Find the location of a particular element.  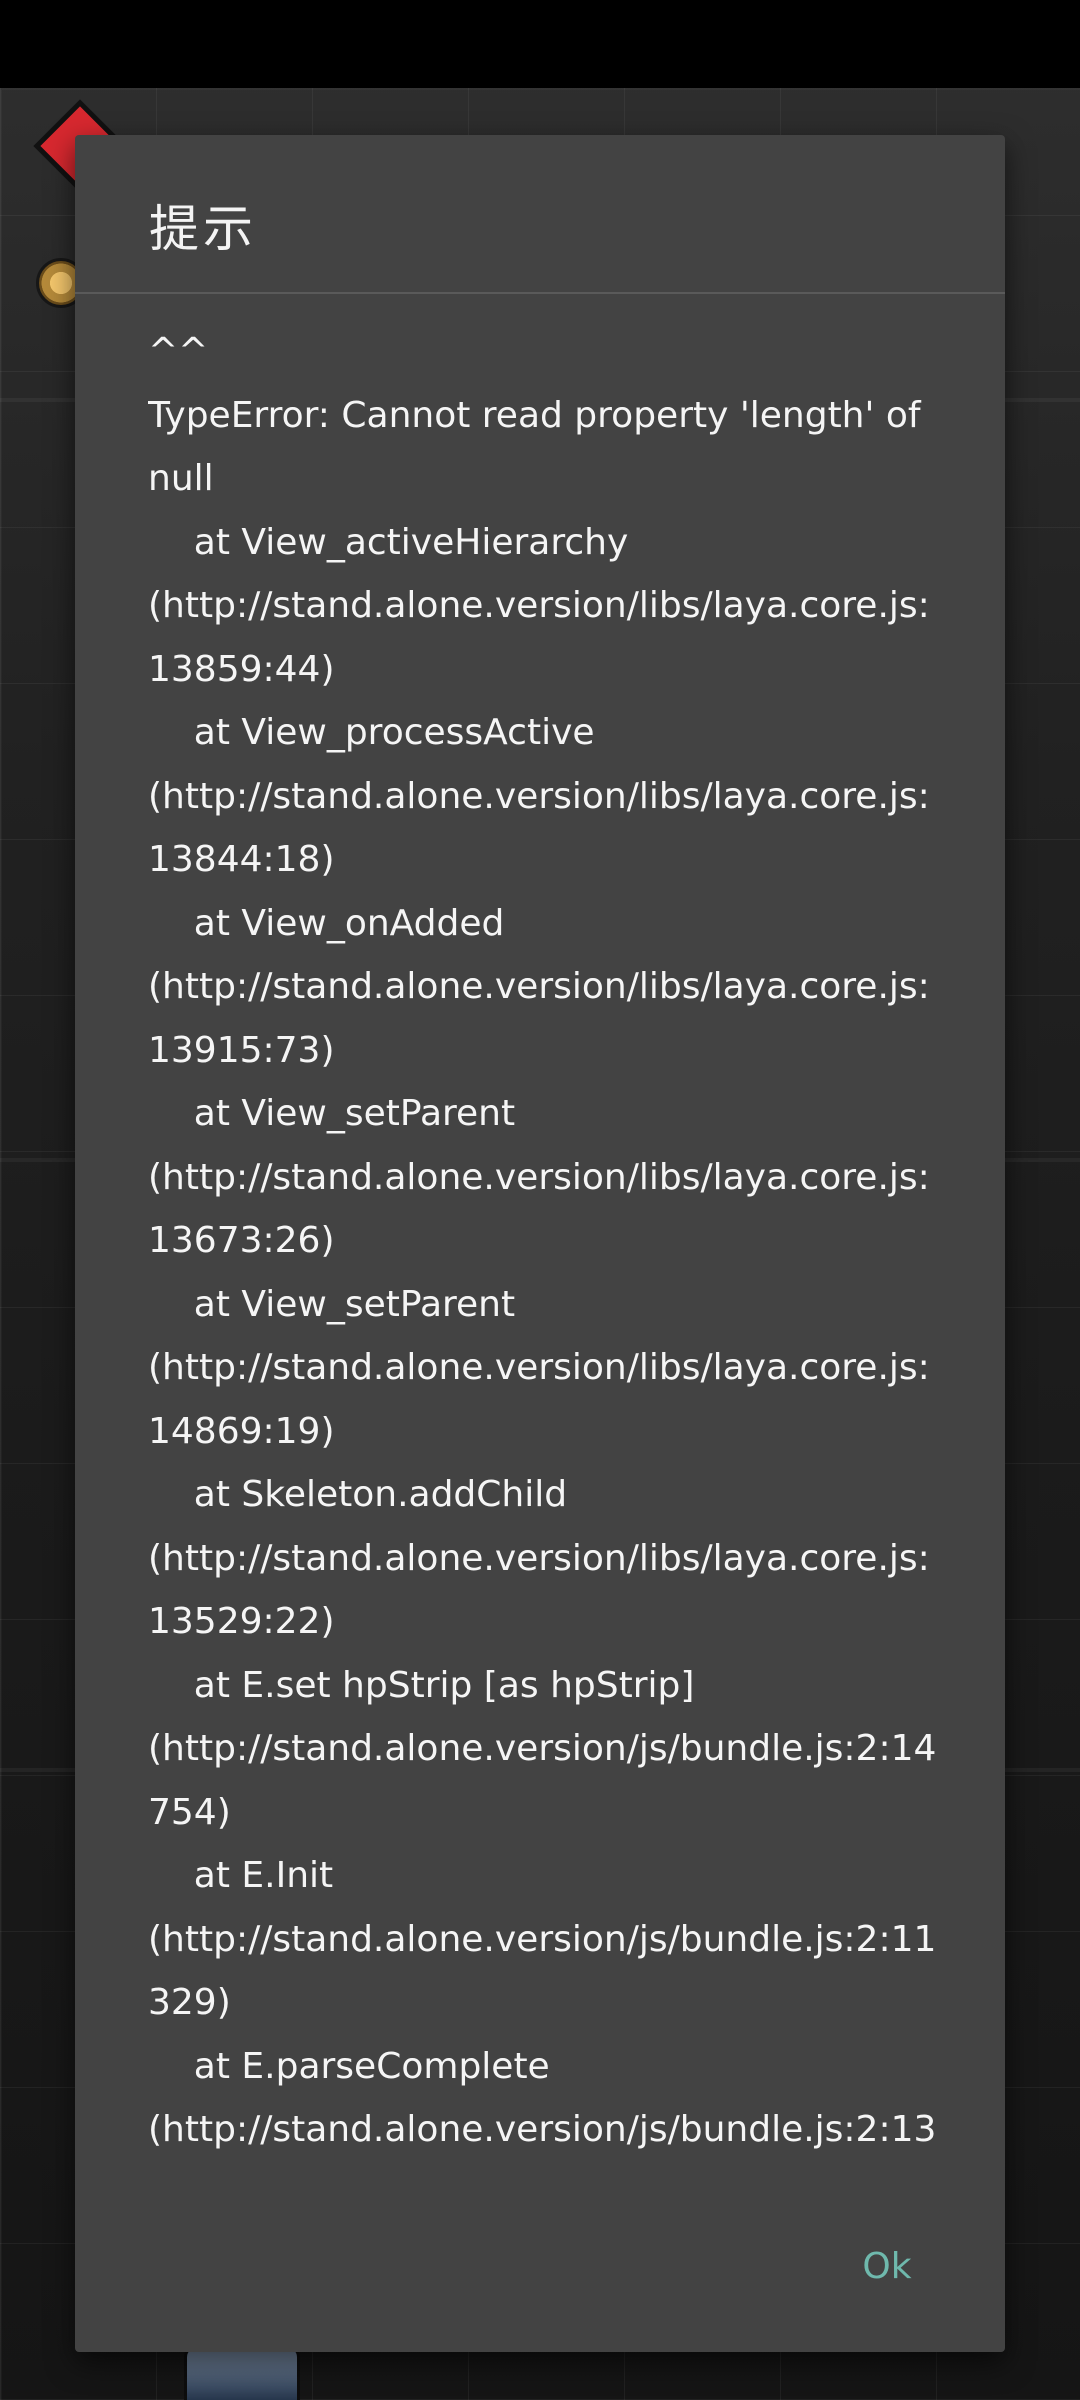

ok-button: Ok is located at coordinates (887, 2267).